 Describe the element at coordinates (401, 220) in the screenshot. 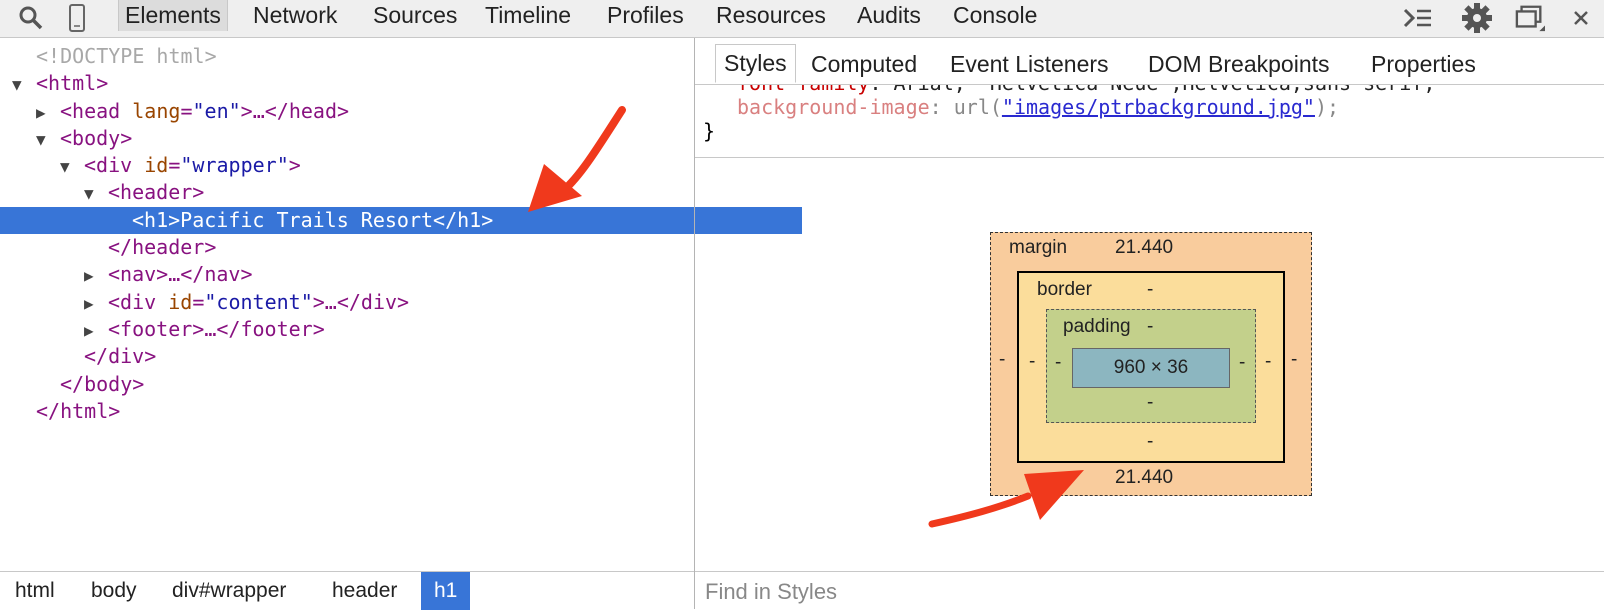

I see `tree-h1-selected: <h1>Pacific Trails Resort</h1>` at that location.